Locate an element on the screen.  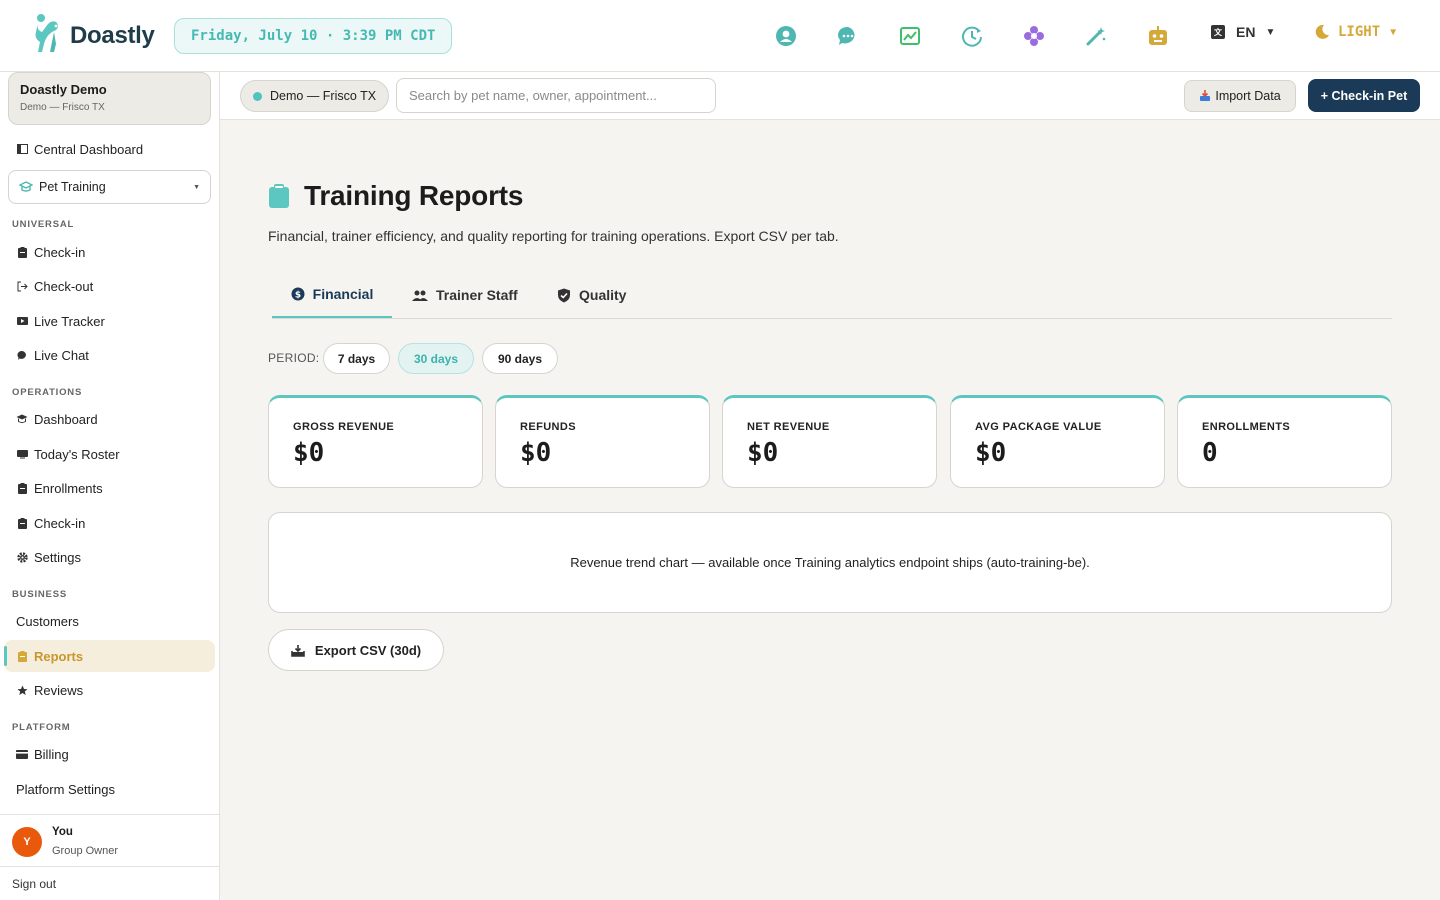
section-operations: OPERATIONS is located at coordinates (47, 392).